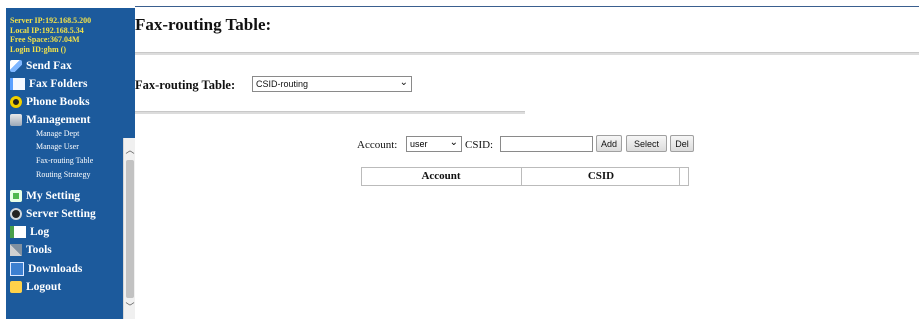 Image resolution: width=919 pixels, height=319 pixels. Describe the element at coordinates (58, 102) in the screenshot. I see `sidebar-item-label: Phone Books` at that location.